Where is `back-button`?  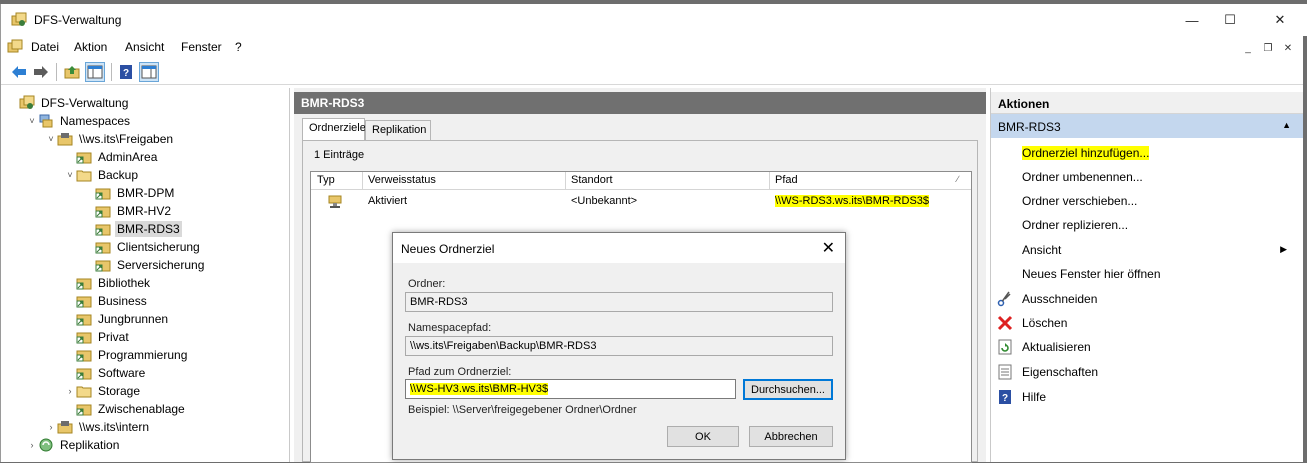 back-button is located at coordinates (19, 72).